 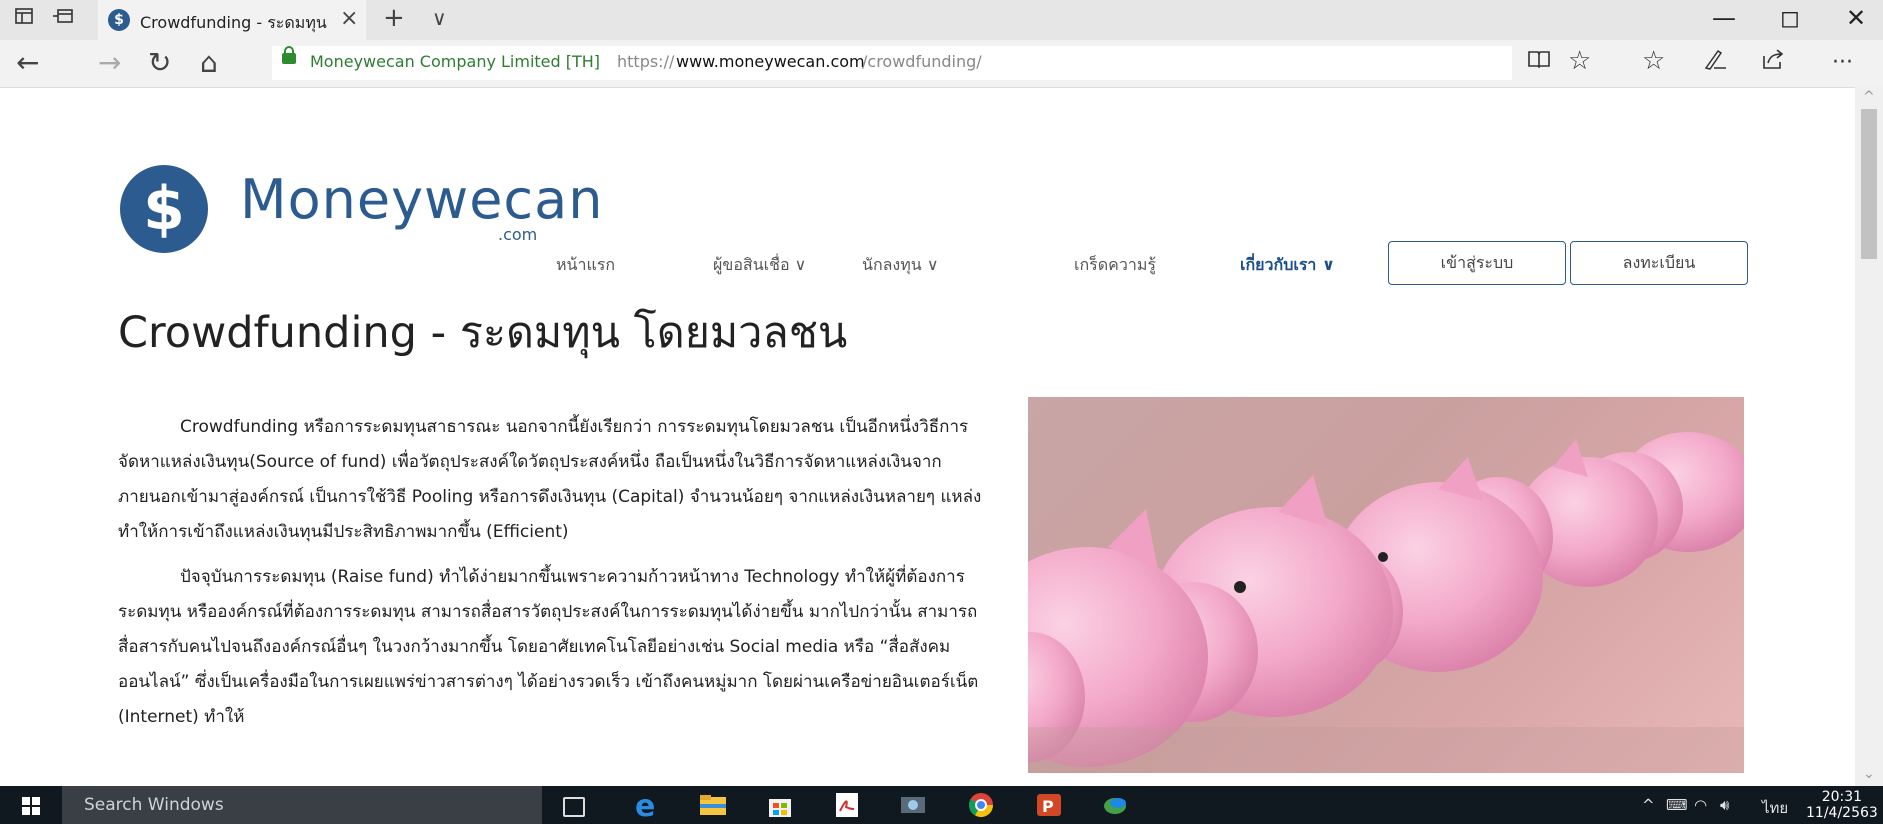 What do you see at coordinates (439, 18) in the screenshot?
I see `tab-menu-chevron-icon: ∨` at bounding box center [439, 18].